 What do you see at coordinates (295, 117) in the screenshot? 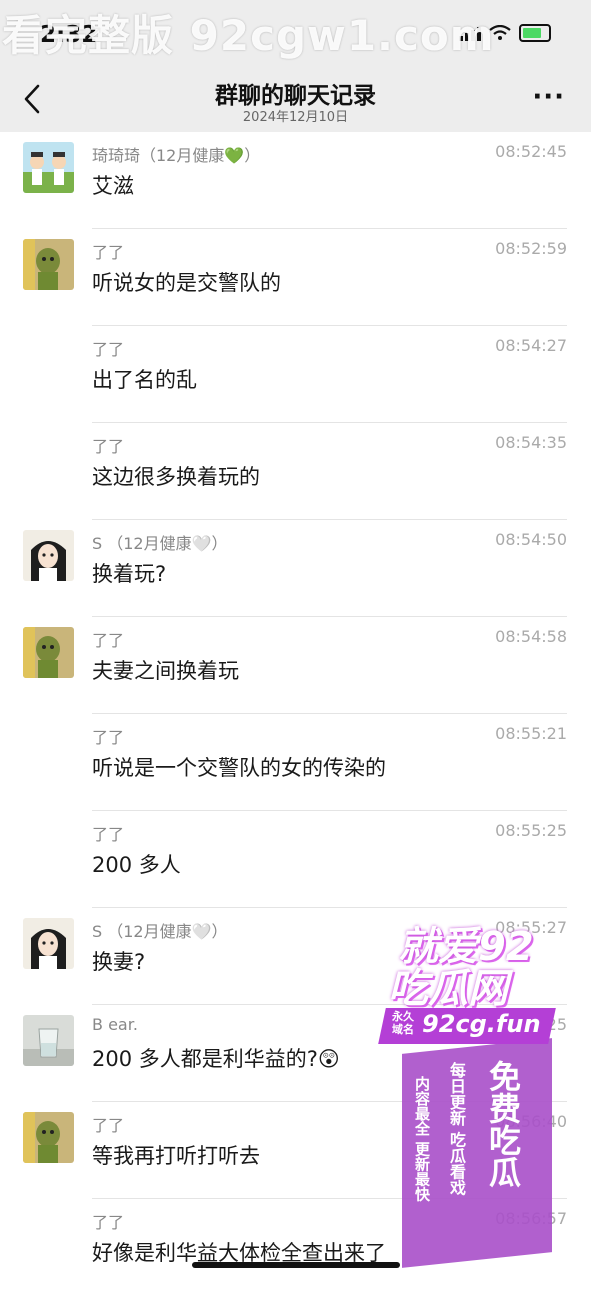
I see `page-subtitle-date: 2024年12月10日` at bounding box center [295, 117].